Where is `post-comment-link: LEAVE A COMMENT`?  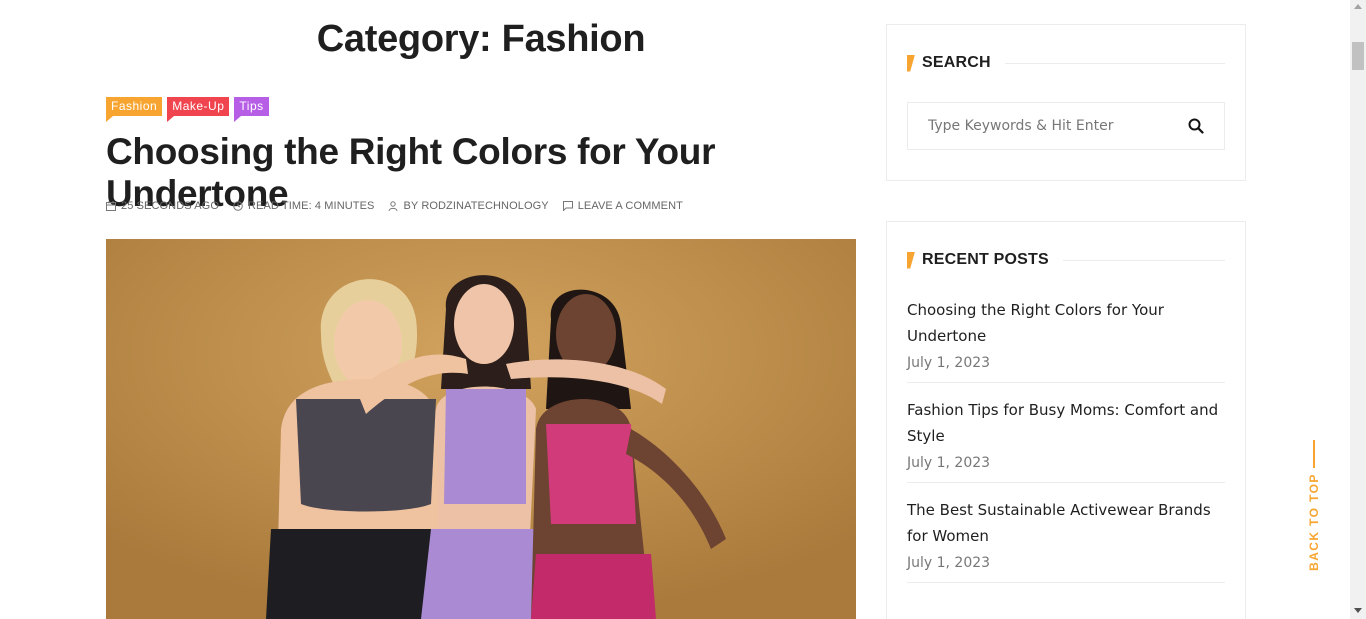
post-comment-link: LEAVE A COMMENT is located at coordinates (622, 206).